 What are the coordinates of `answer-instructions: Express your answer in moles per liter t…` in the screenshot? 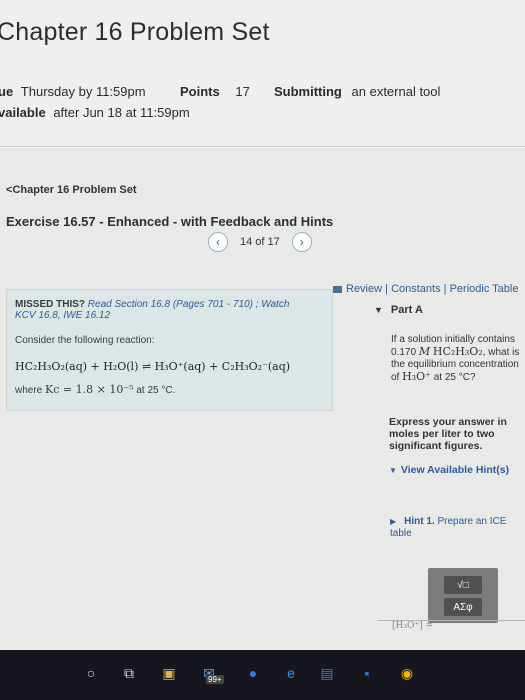 It's located at (448, 434).